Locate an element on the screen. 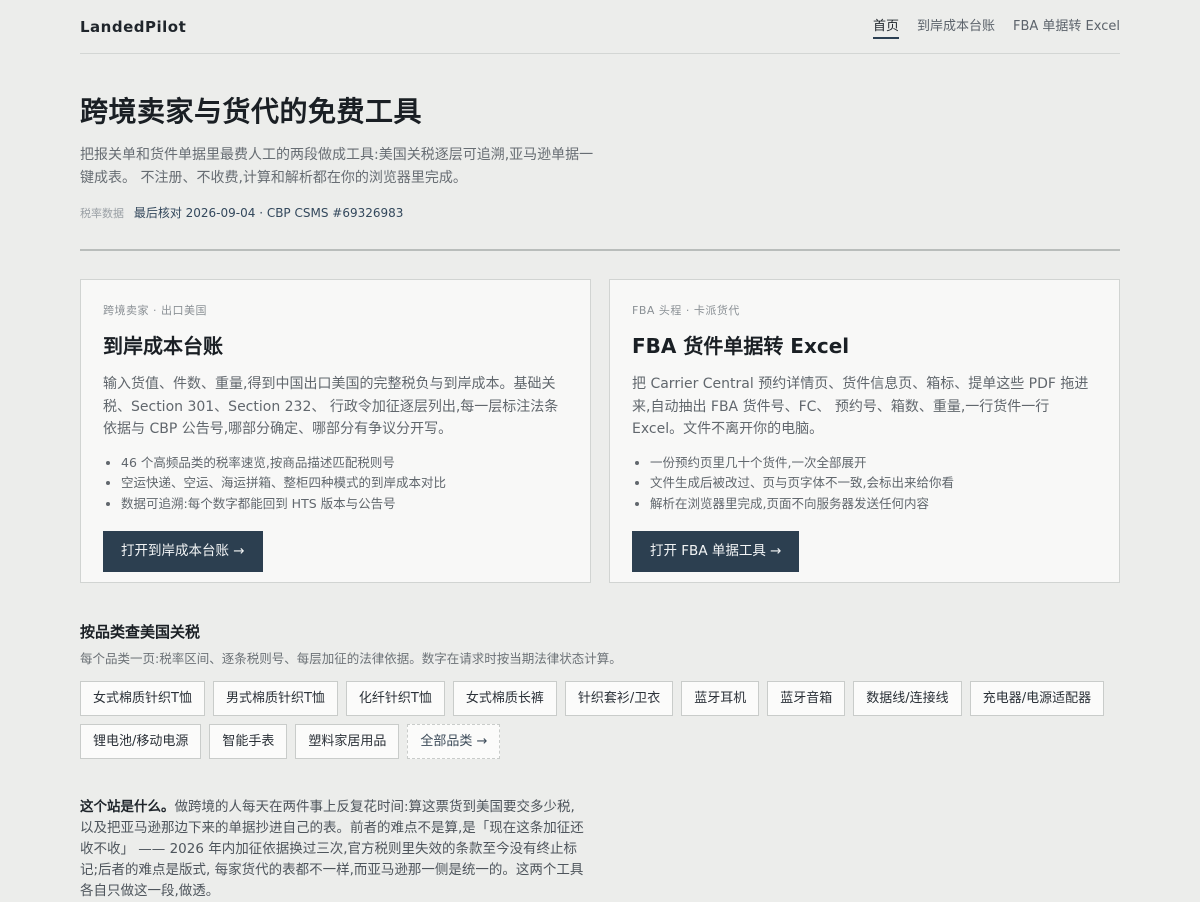 The image size is (1200, 902). top-bar: LandedPilot 首页 到岸成本台账 FBA 单据转 Excel is located at coordinates (600, 27).